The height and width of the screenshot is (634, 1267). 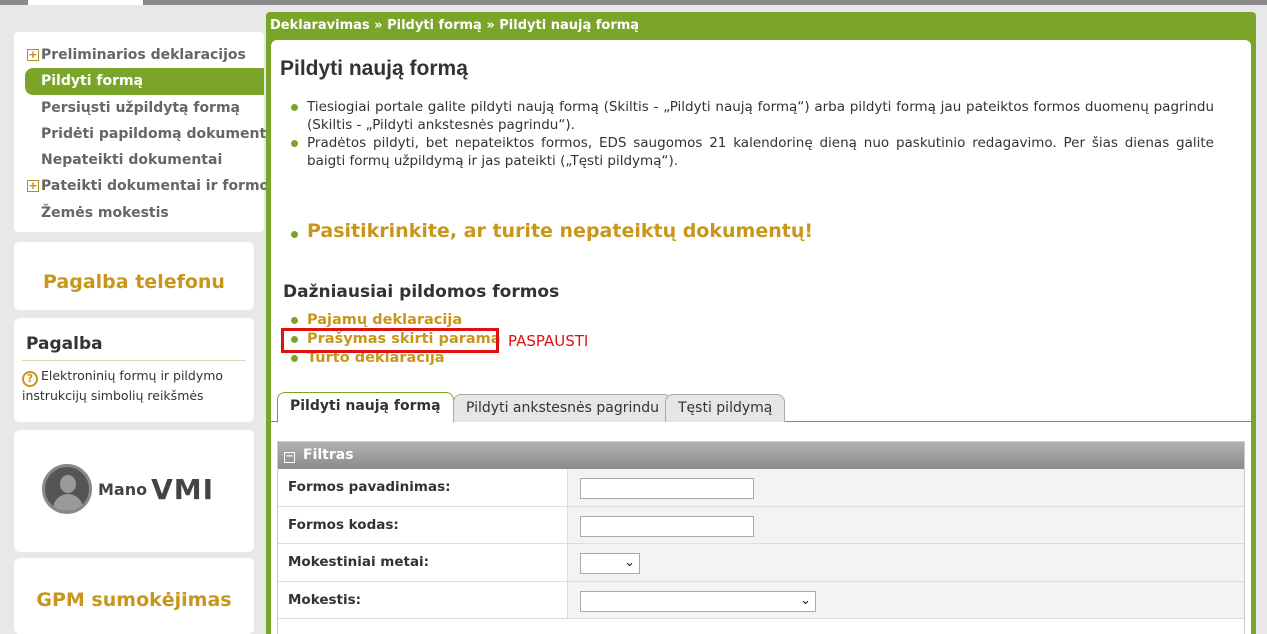 I want to click on filter-row-mokestis: Mokestis: ⌄, so click(x=761, y=600).